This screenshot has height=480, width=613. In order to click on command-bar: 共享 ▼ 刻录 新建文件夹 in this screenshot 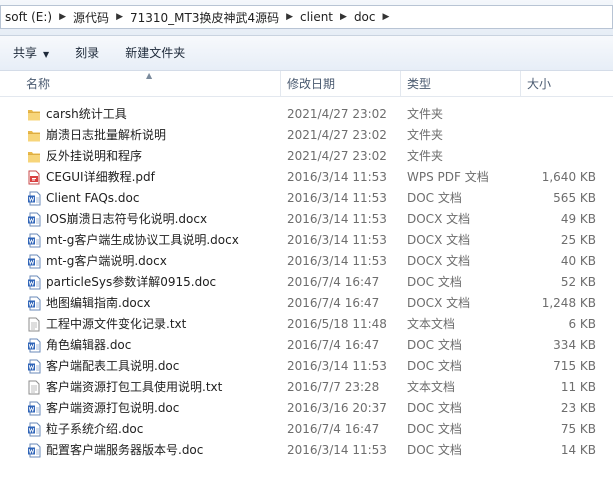, I will do `click(306, 53)`.